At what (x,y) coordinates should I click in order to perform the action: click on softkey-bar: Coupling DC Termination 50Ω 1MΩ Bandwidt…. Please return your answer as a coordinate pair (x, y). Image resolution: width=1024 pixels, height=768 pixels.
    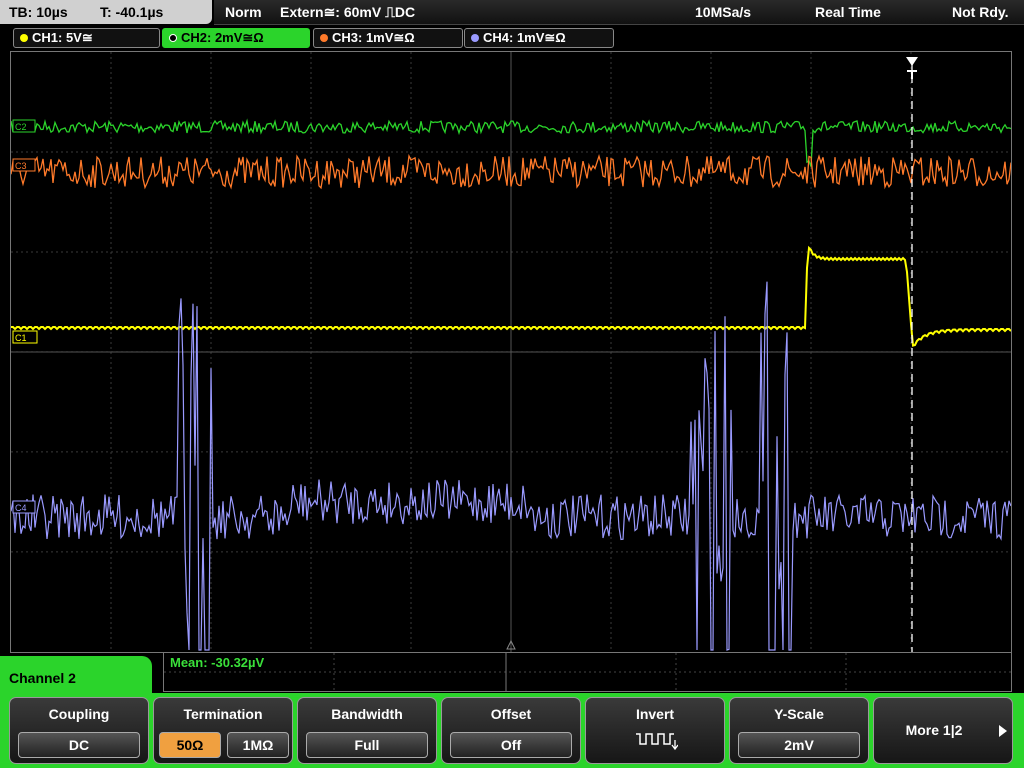
    Looking at the image, I should click on (512, 730).